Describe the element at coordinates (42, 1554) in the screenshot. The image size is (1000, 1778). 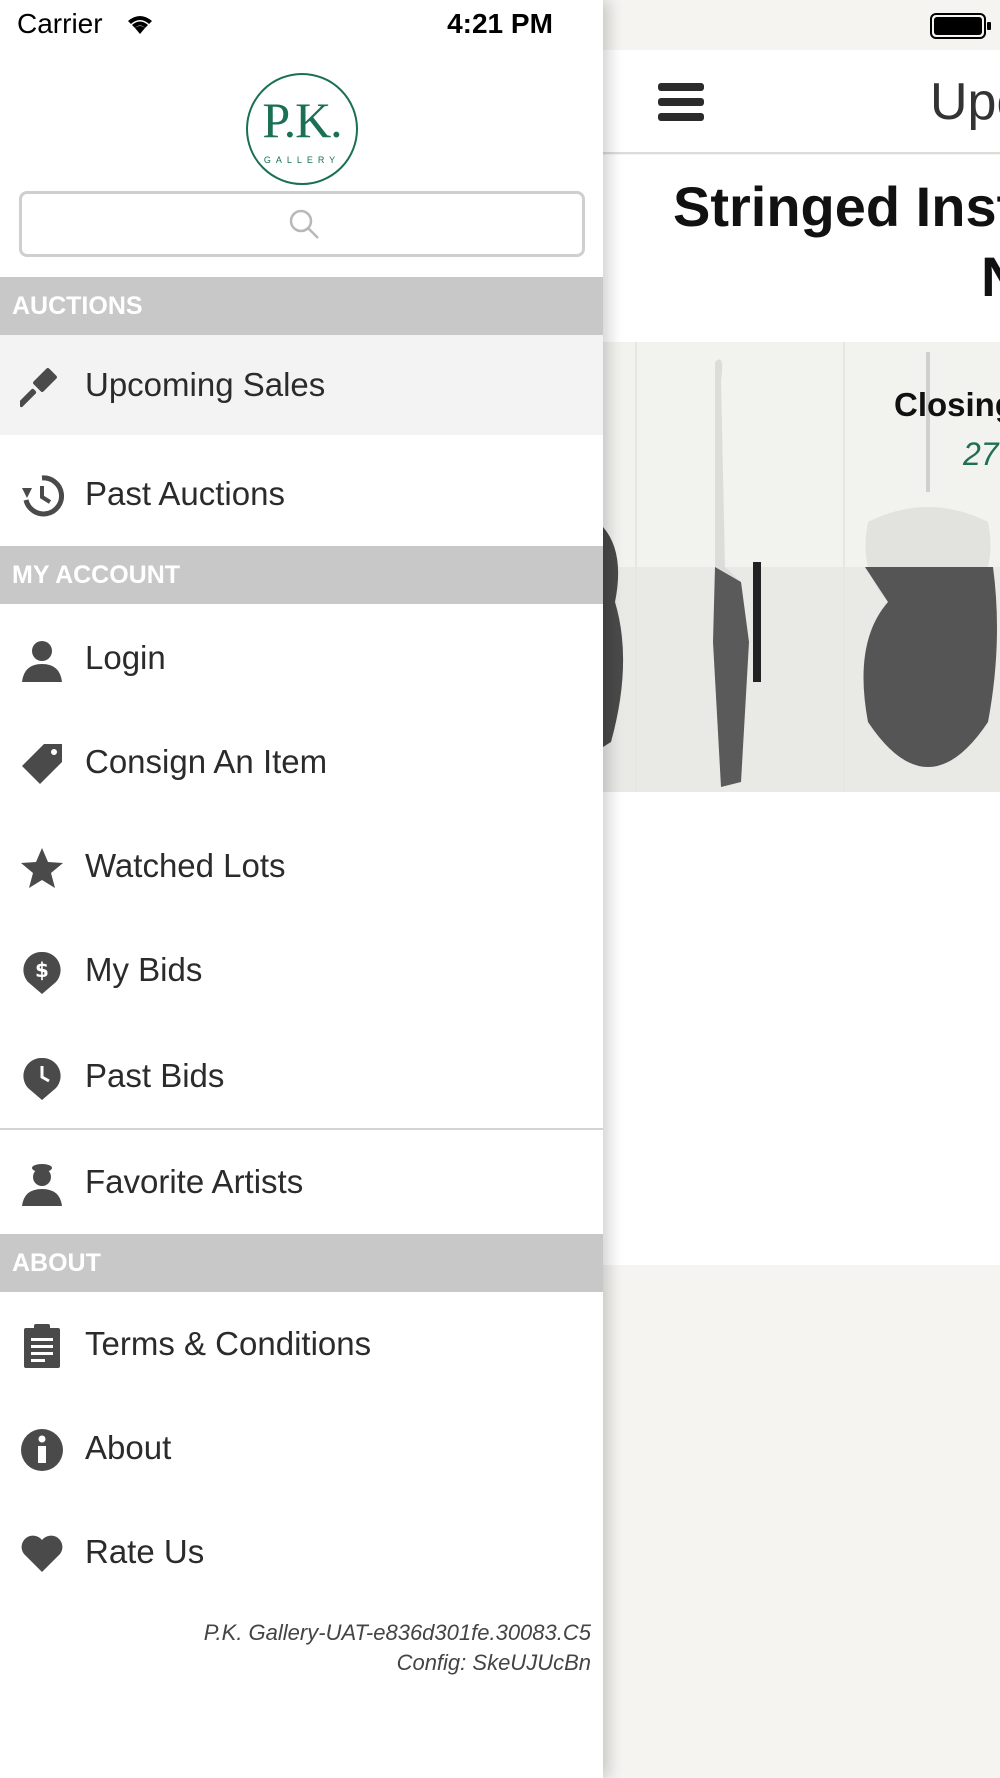
I see `heart-icon` at that location.